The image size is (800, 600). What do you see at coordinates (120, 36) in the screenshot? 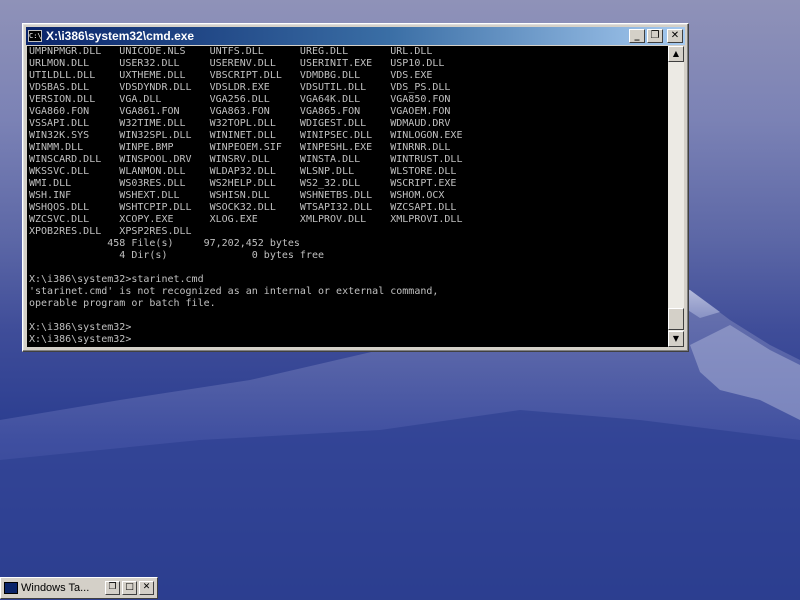
I see `window-title: X:\i386\system32\cmd.exe` at bounding box center [120, 36].